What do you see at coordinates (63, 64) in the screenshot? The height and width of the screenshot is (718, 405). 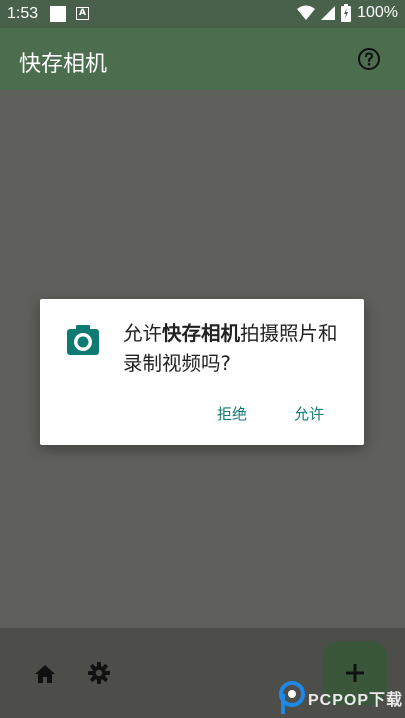 I see `page-title: 快存相机` at bounding box center [63, 64].